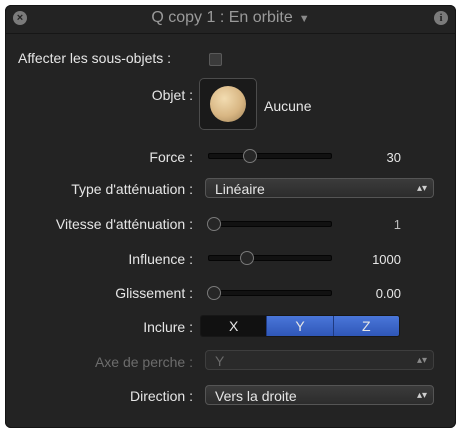 The width and height of the screenshot is (460, 432). I want to click on include-z-button: Z, so click(365, 326).